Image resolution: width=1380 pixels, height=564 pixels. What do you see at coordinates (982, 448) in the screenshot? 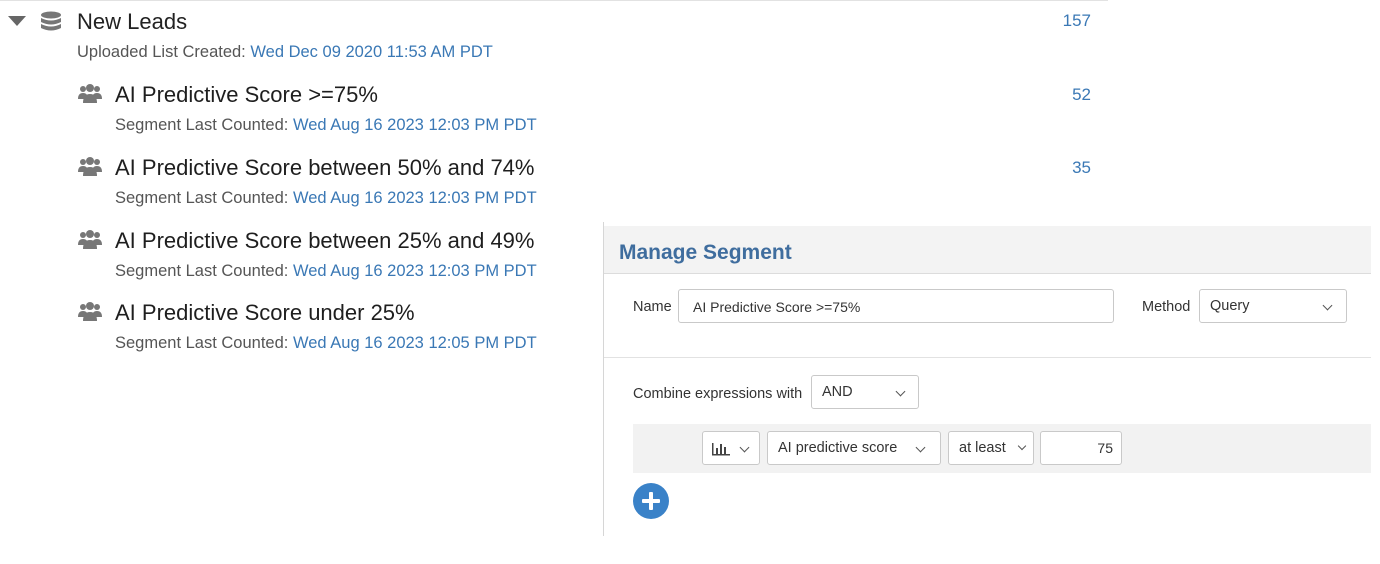
I see `operator-value: at least` at bounding box center [982, 448].